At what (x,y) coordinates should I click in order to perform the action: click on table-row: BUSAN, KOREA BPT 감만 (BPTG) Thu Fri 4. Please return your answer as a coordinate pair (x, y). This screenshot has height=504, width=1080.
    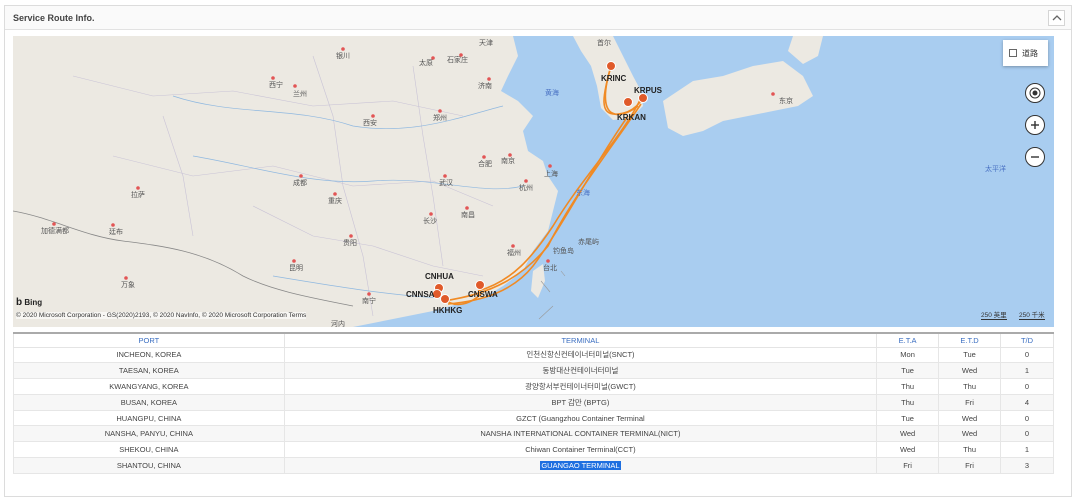
    Looking at the image, I should click on (533, 402).